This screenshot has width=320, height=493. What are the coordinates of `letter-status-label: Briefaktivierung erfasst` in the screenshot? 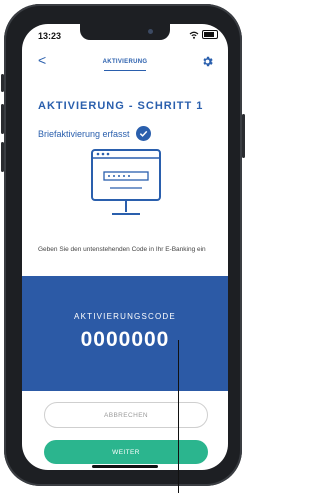 It's located at (84, 133).